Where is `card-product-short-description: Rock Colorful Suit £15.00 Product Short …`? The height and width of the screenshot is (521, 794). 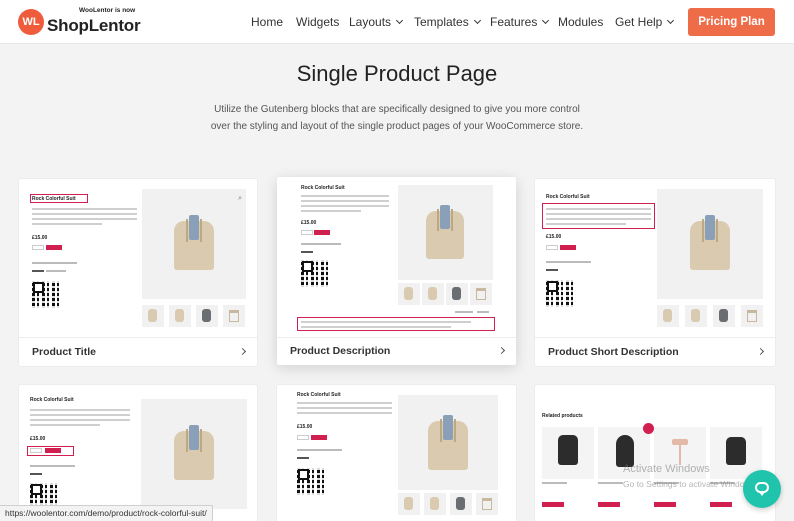 card-product-short-description: Rock Colorful Suit £15.00 Product Short … is located at coordinates (655, 272).